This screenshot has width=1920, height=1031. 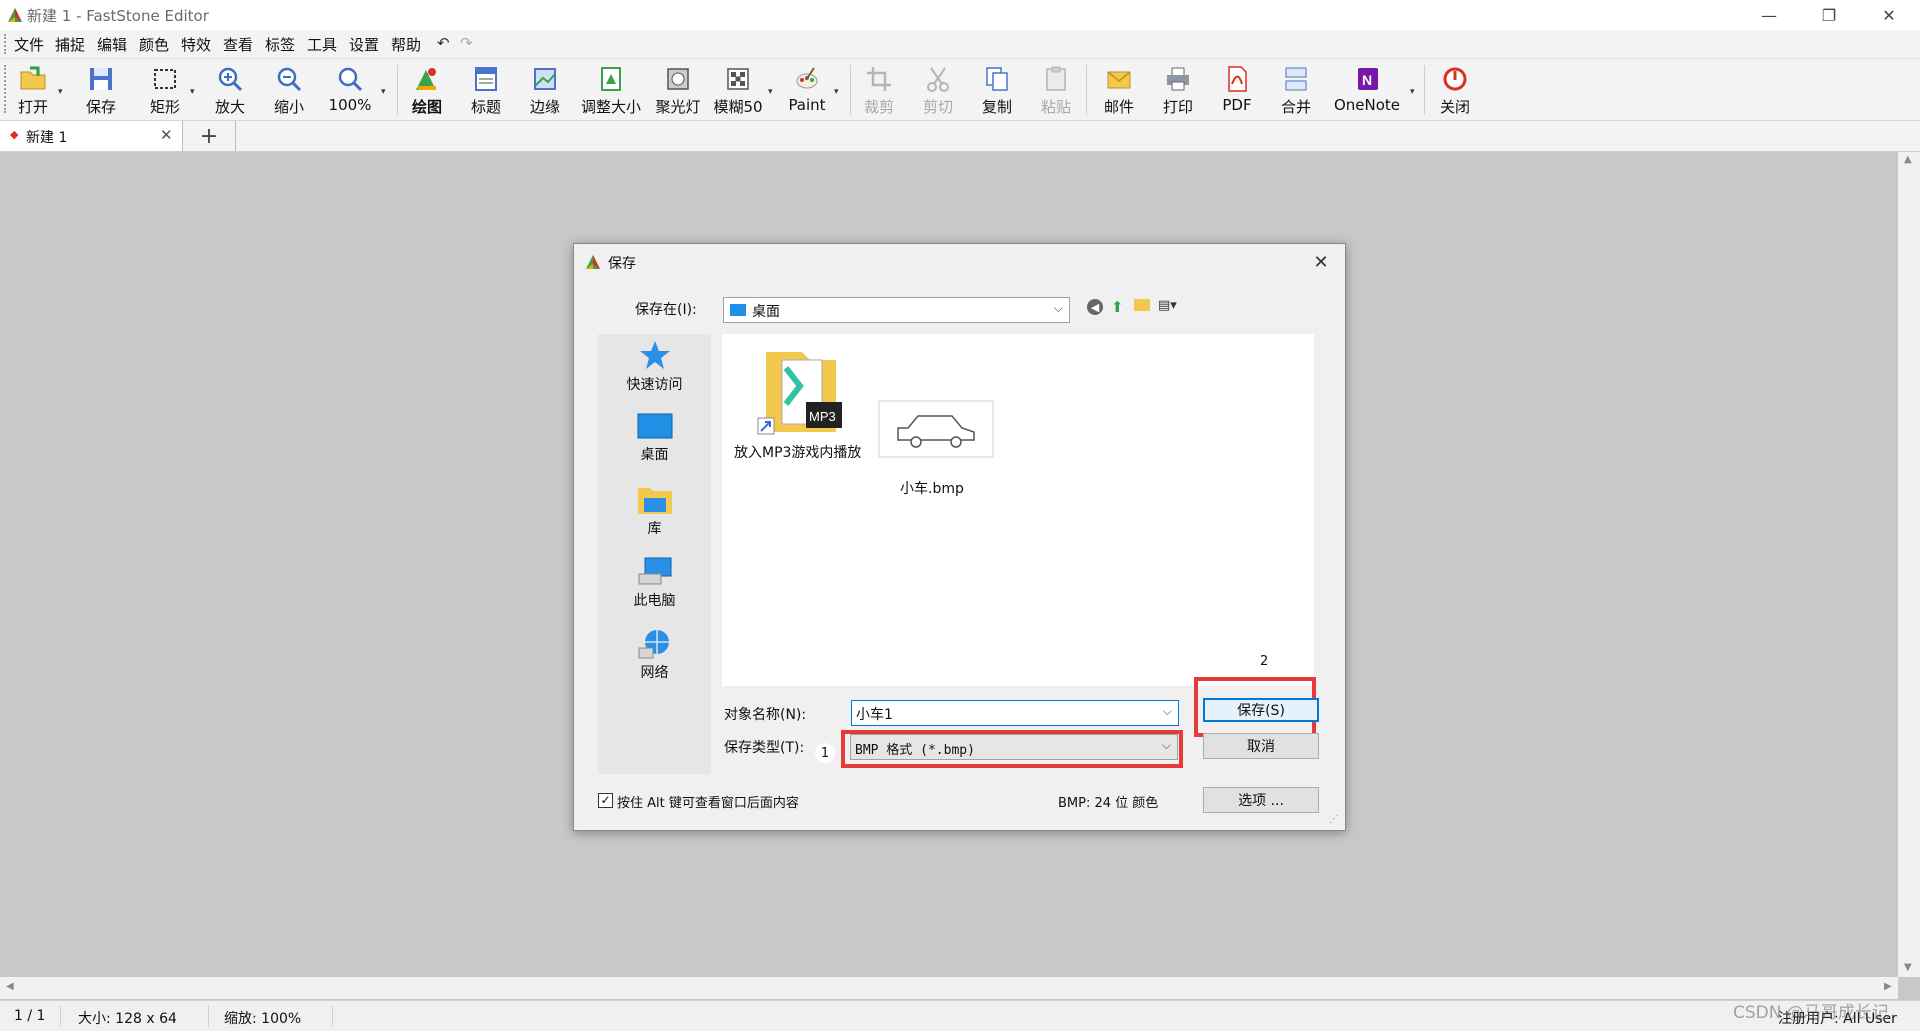 I want to click on menu-color: 颜色, so click(x=154, y=44).